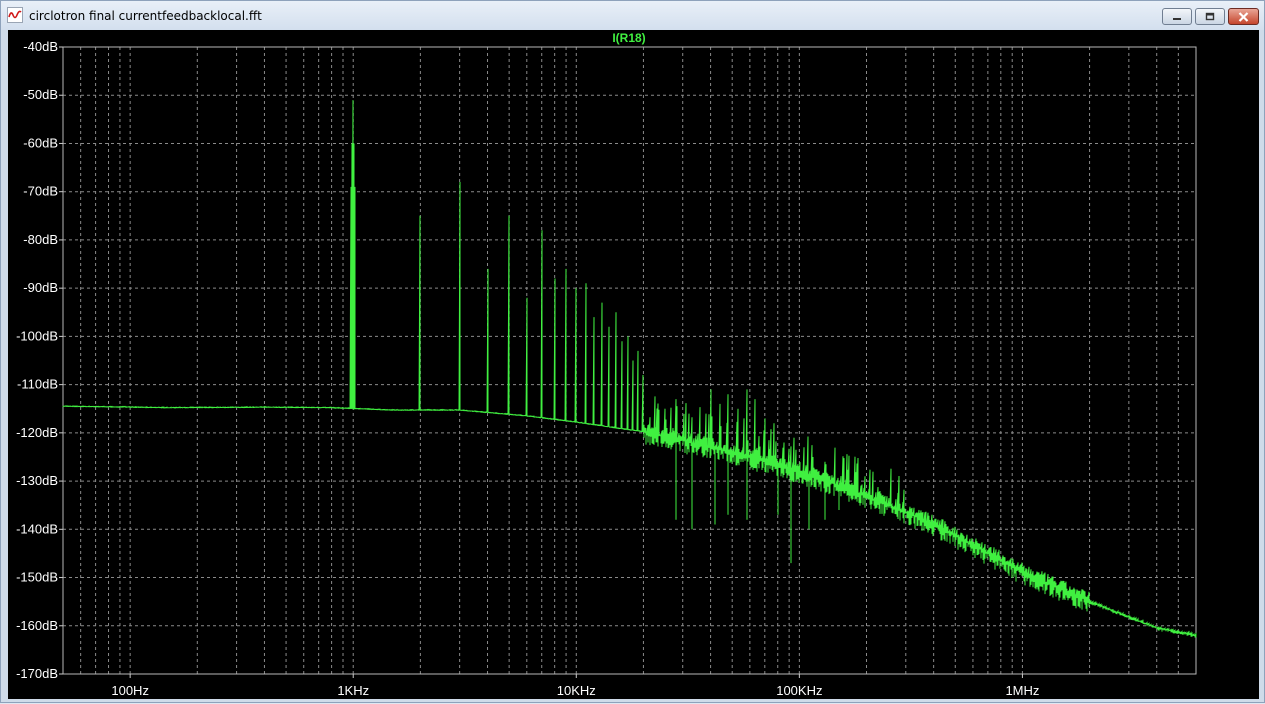  Describe the element at coordinates (799, 690) in the screenshot. I see `x-tick-label: 100KHz` at that location.